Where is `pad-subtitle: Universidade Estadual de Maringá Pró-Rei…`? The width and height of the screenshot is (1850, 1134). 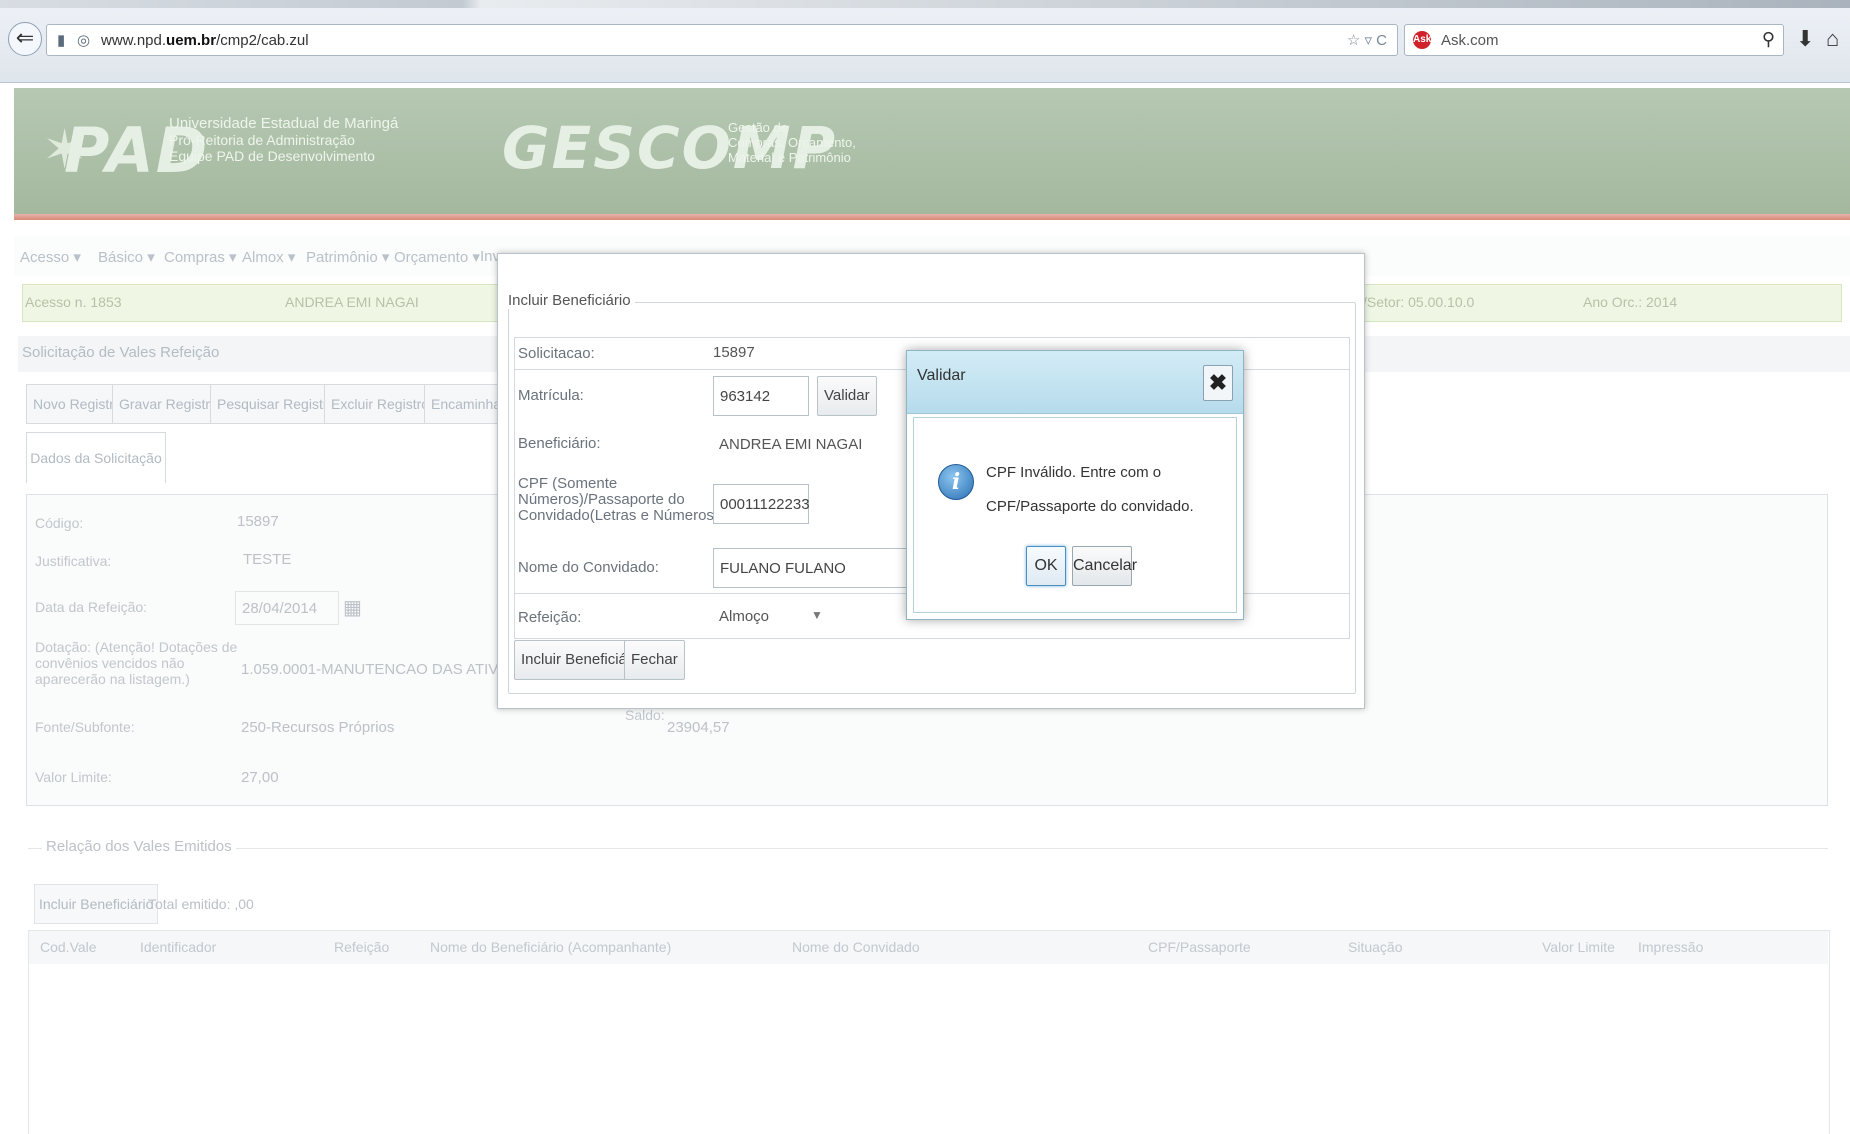 pad-subtitle: Universidade Estadual de Maringá Pró-Rei… is located at coordinates (284, 140).